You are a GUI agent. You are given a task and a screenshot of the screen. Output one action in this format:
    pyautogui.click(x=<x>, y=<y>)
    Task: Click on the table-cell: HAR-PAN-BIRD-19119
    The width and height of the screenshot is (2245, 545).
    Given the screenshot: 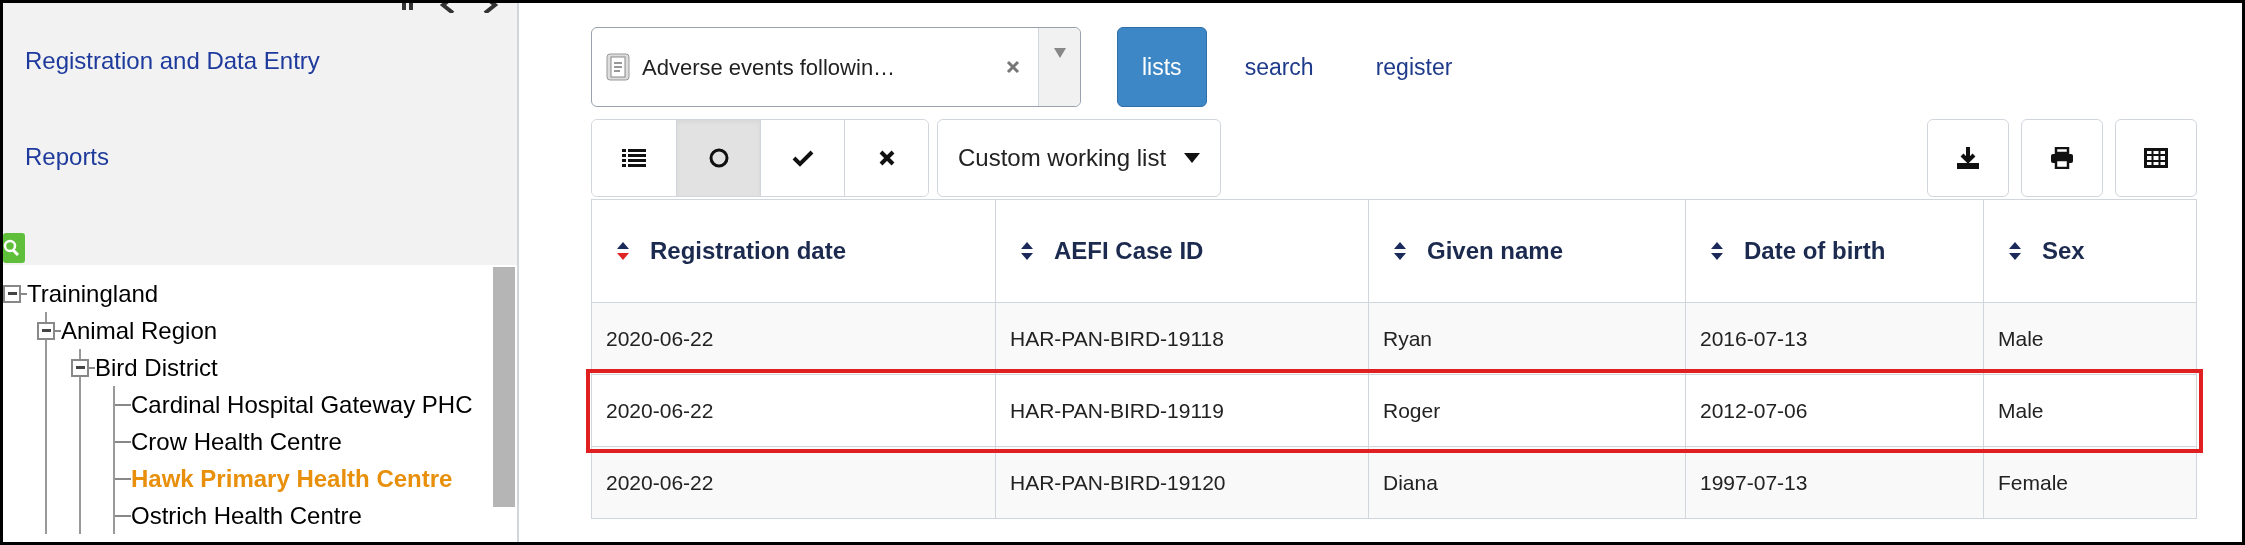 What is the action you would take?
    pyautogui.click(x=1182, y=410)
    